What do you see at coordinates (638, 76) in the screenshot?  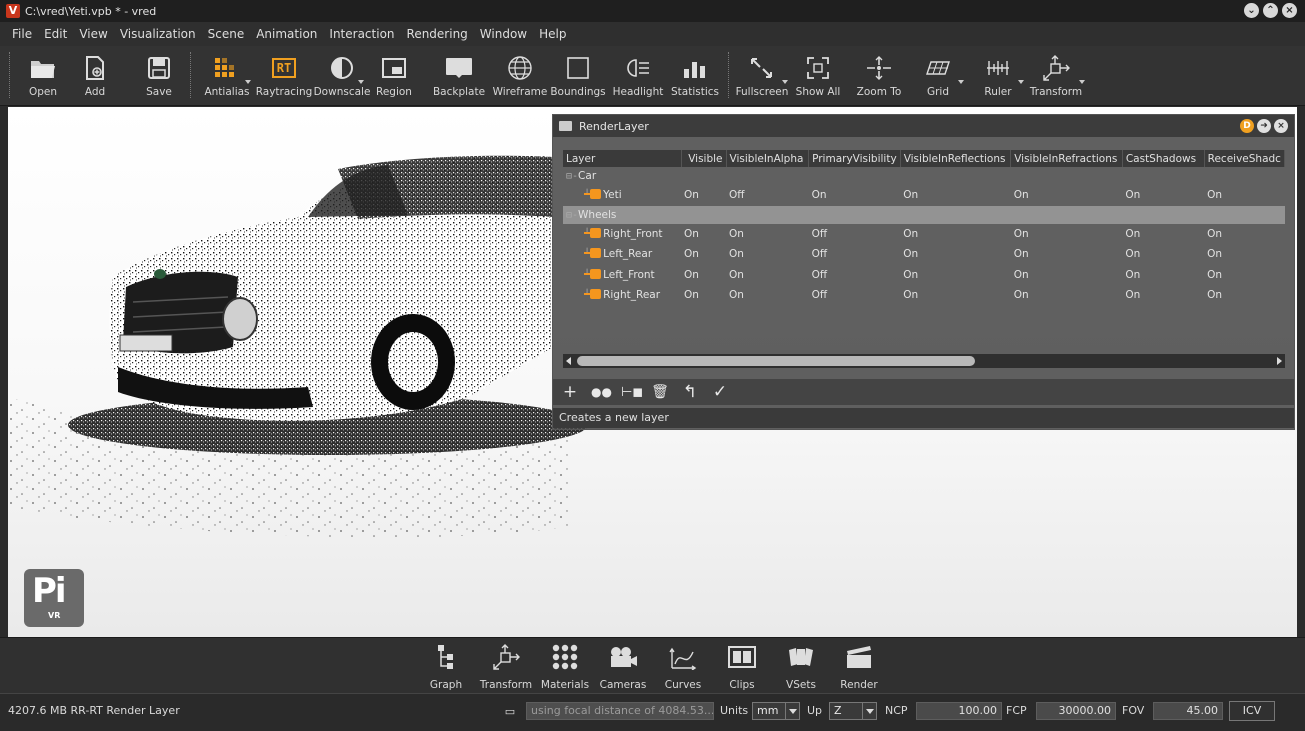 I see `headlight-button: Headlight` at bounding box center [638, 76].